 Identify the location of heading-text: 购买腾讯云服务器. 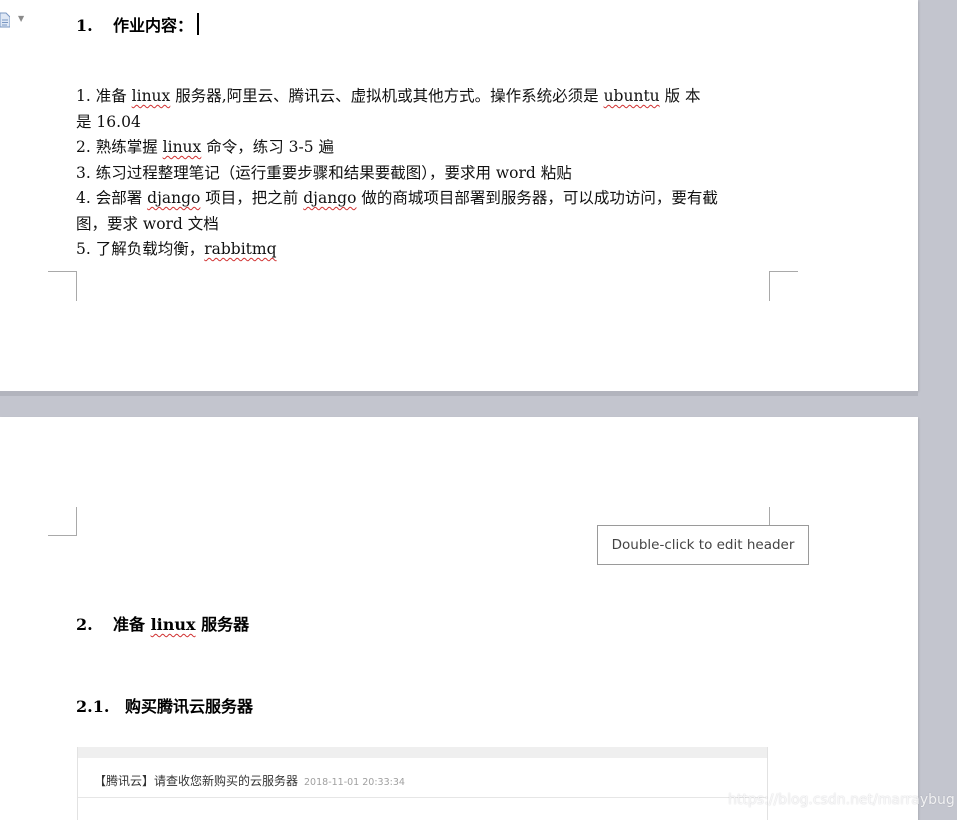
(189, 706).